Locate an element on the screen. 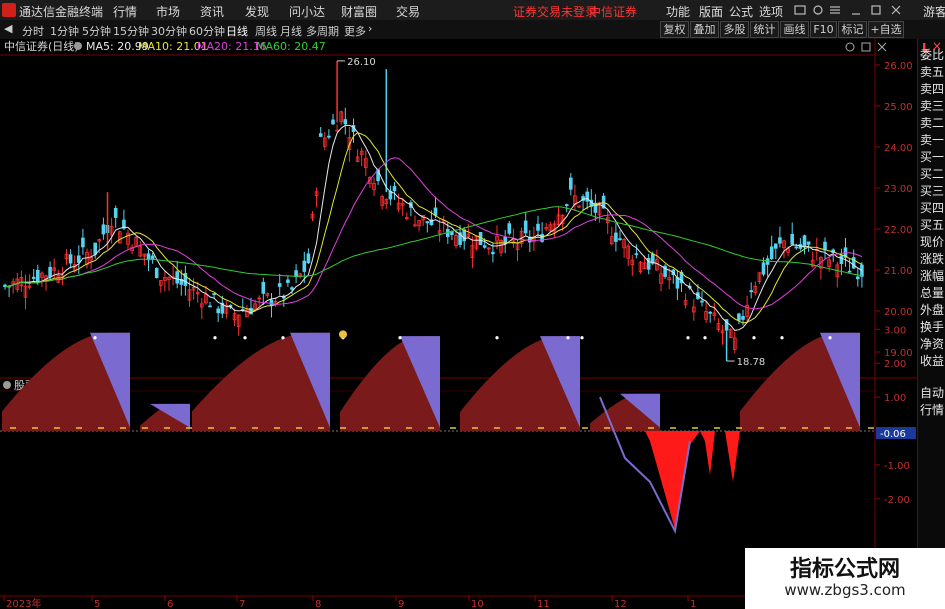 The image size is (945, 609). period-tab-5min: 5分钟 is located at coordinates (96, 31).